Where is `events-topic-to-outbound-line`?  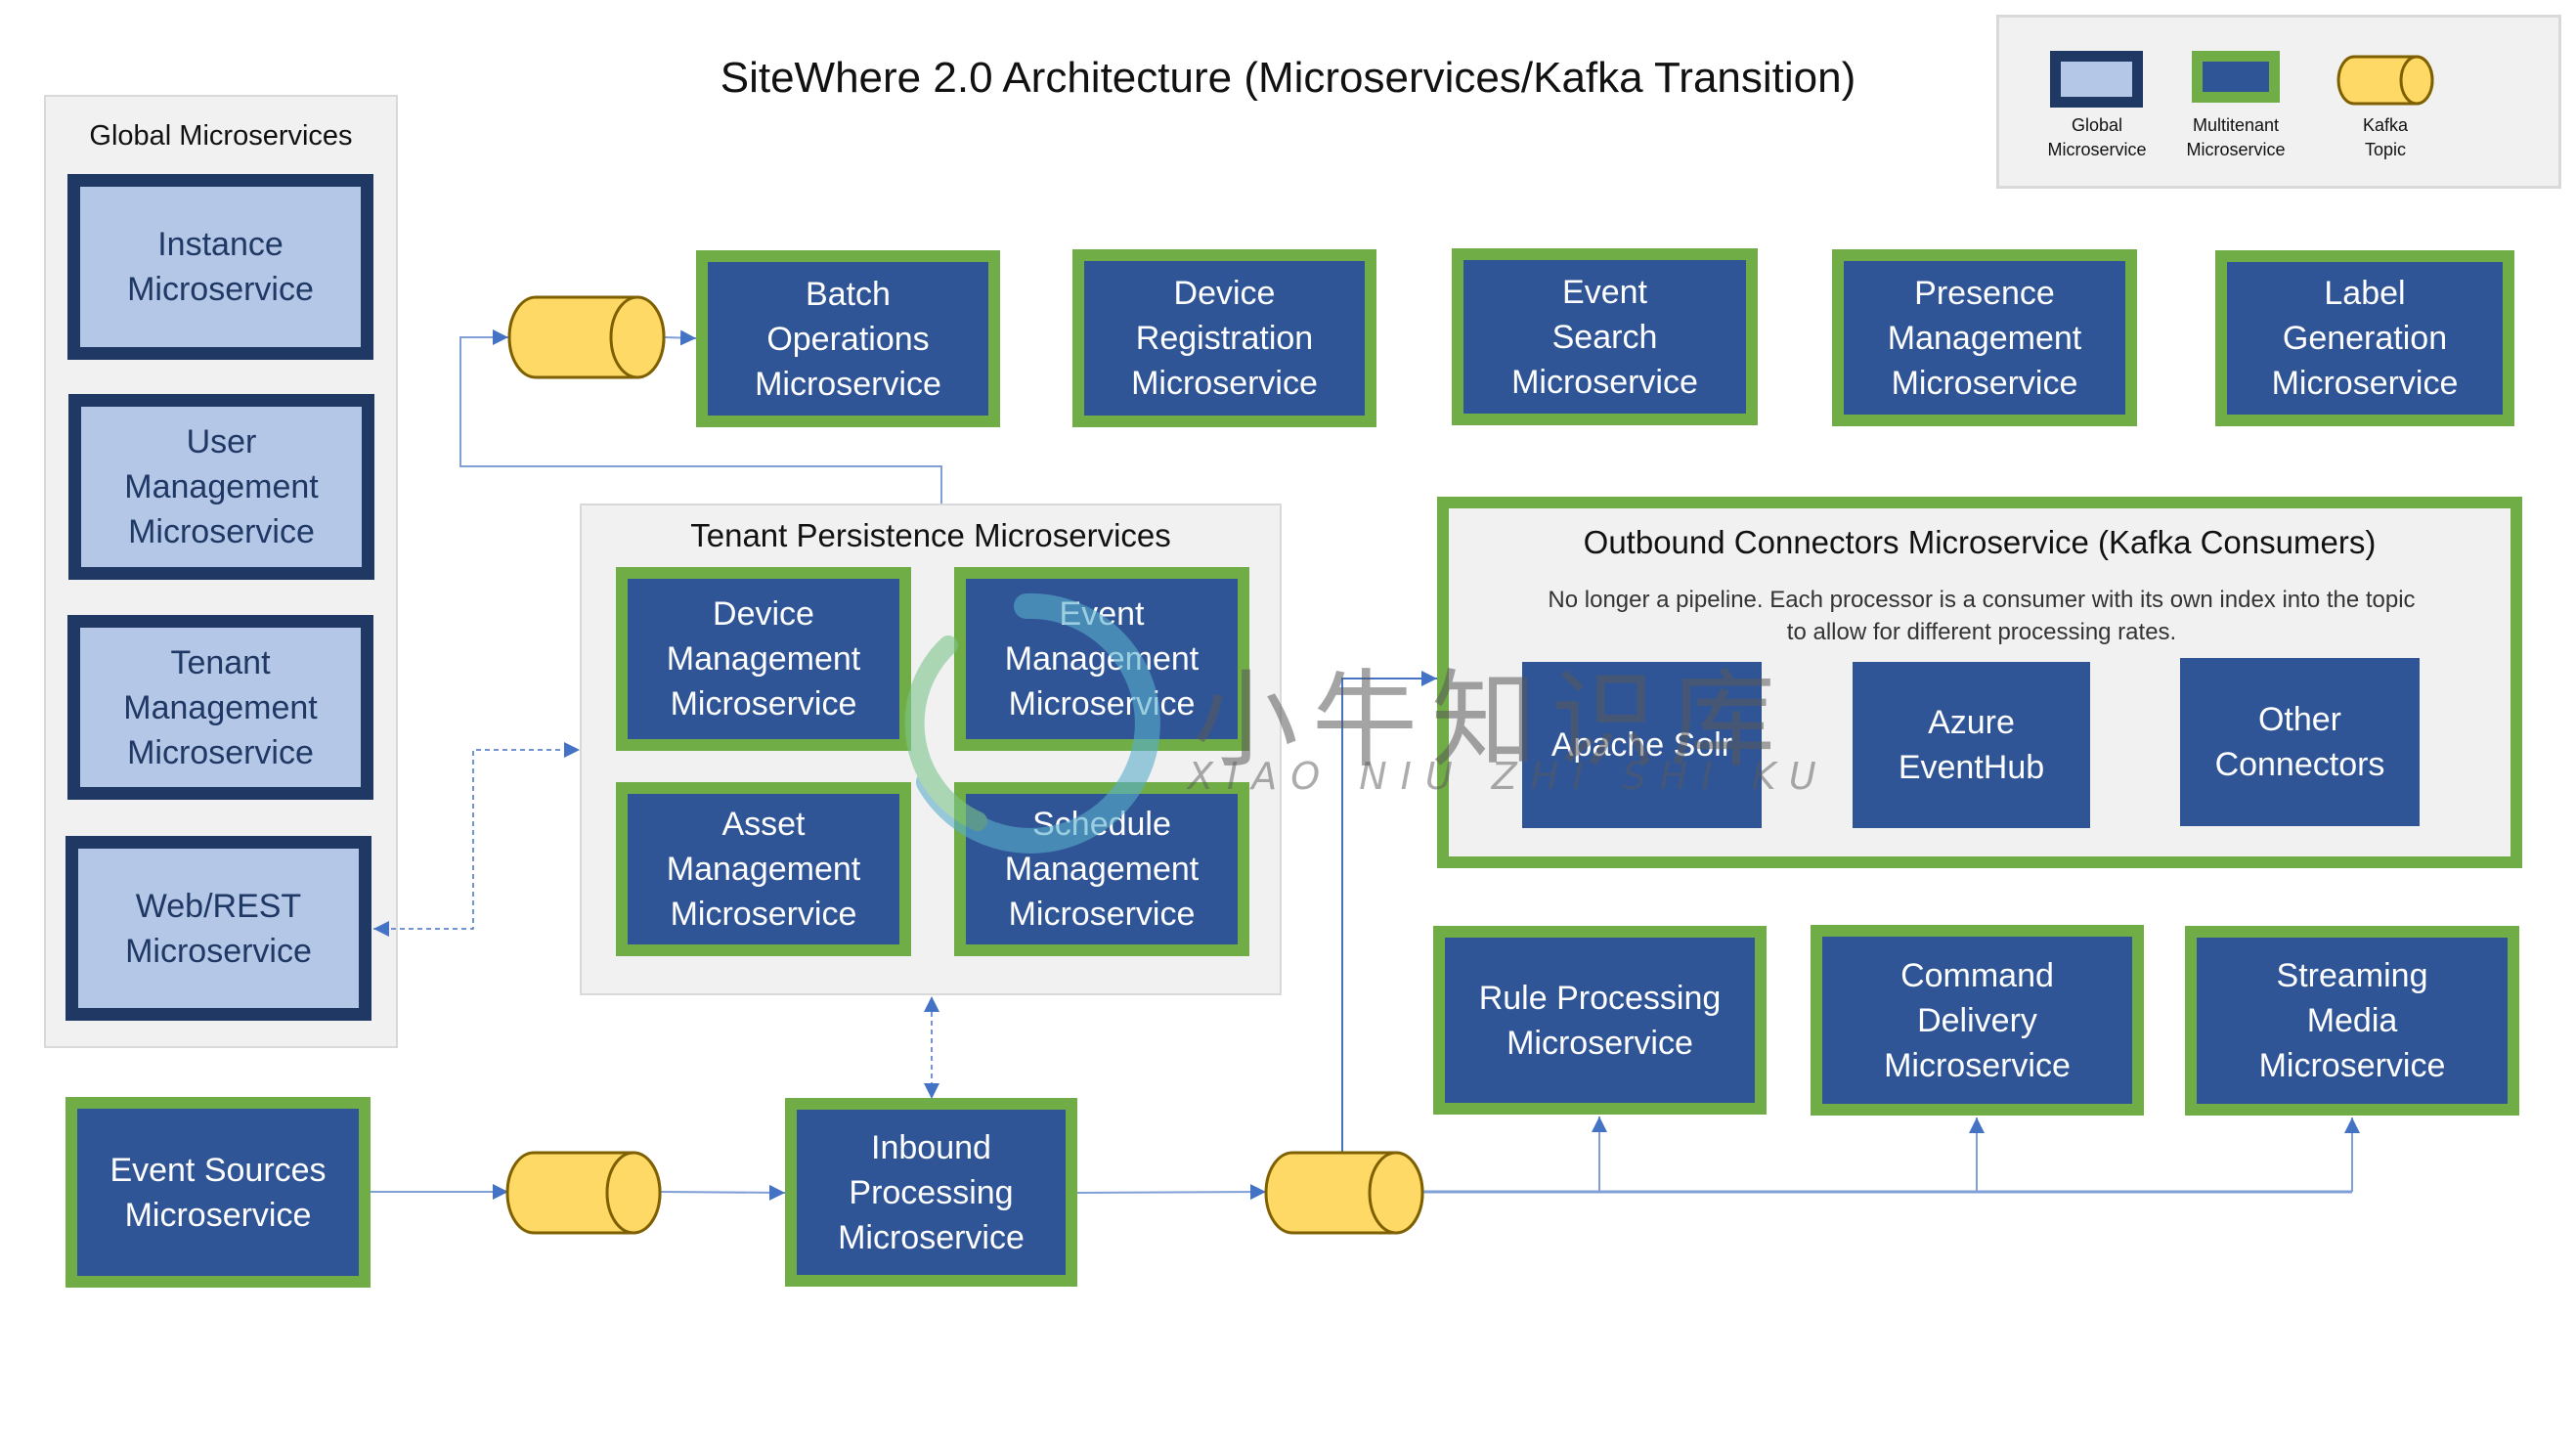
events-topic-to-outbound-line is located at coordinates (1389, 911).